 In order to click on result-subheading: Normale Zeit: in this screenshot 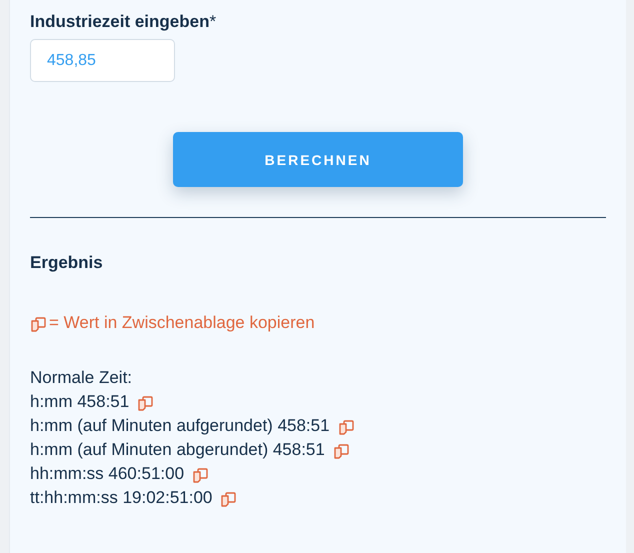, I will do `click(82, 378)`.